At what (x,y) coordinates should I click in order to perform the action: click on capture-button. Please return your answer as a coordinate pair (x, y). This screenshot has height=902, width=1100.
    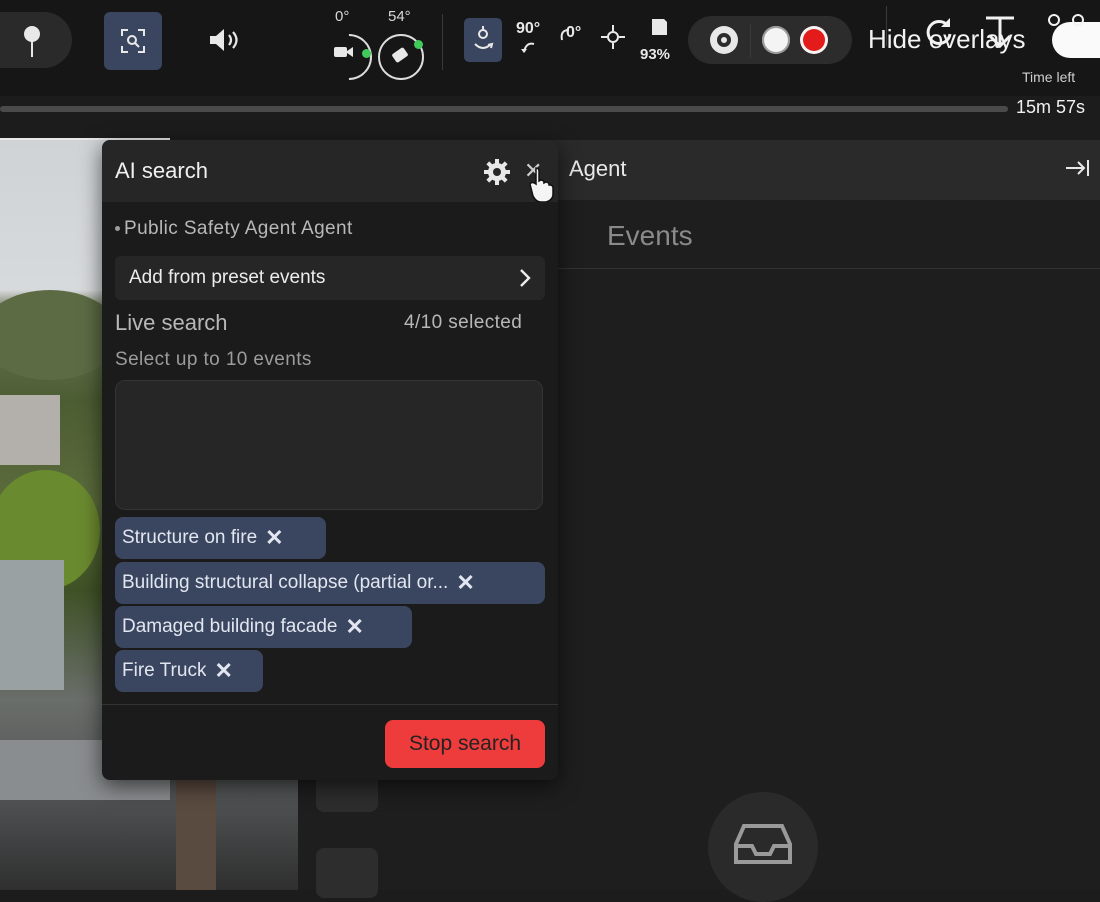
    Looking at the image, I should click on (776, 40).